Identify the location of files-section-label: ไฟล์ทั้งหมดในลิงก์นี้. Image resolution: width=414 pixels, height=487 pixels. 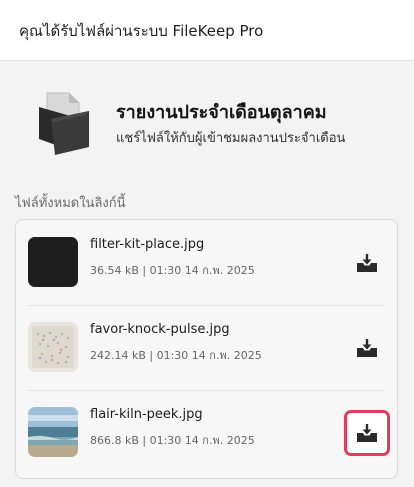
(70, 203).